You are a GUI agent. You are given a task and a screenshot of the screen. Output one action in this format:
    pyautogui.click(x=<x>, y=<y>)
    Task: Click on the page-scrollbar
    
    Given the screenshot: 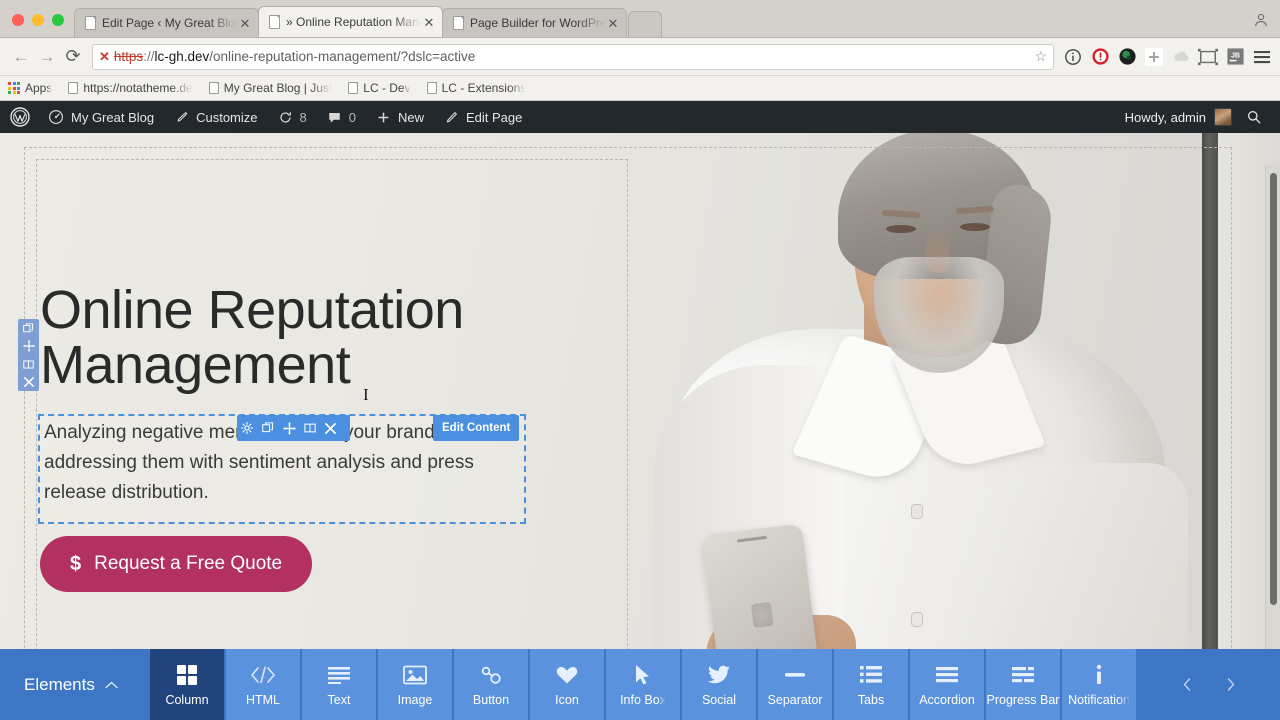 What is the action you would take?
    pyautogui.click(x=1272, y=442)
    